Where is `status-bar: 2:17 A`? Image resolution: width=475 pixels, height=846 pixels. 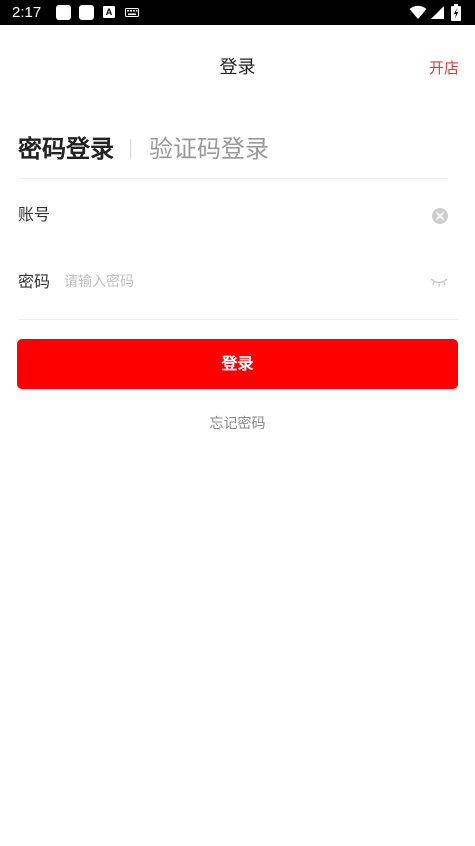 status-bar: 2:17 A is located at coordinates (237, 12).